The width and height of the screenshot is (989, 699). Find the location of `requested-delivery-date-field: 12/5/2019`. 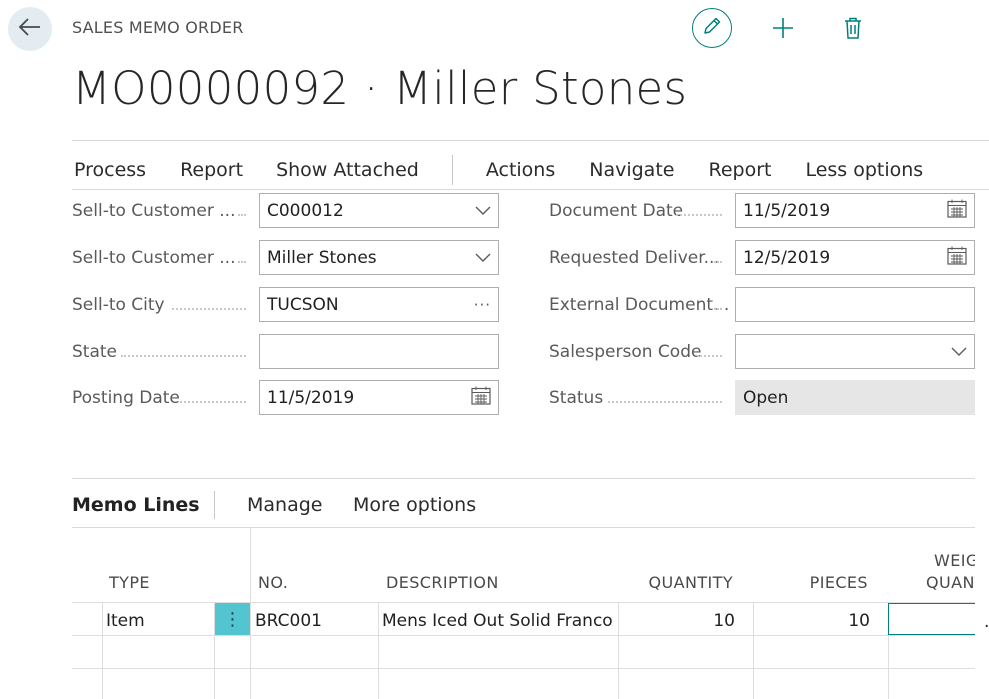

requested-delivery-date-field: 12/5/2019 is located at coordinates (855, 257).